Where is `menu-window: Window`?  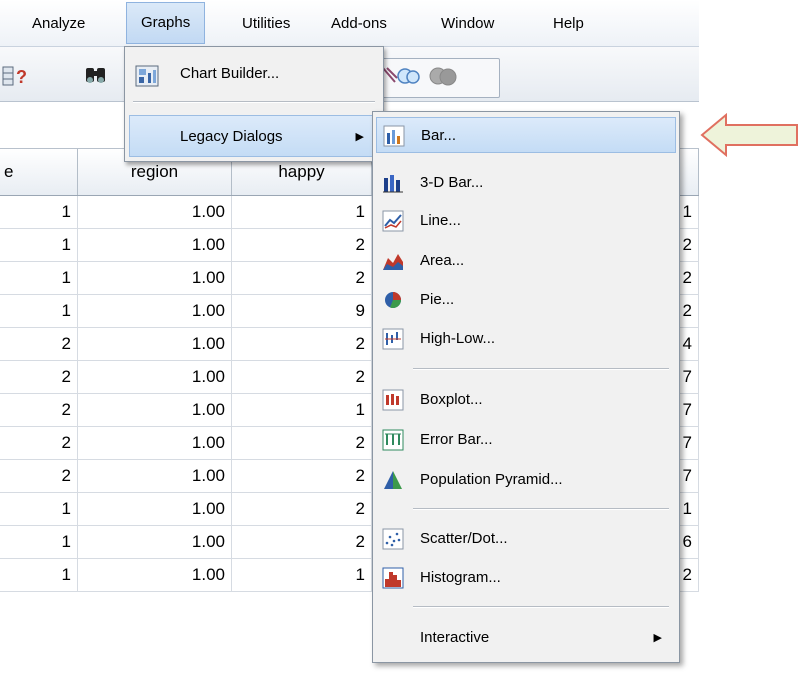
menu-window: Window is located at coordinates (467, 24).